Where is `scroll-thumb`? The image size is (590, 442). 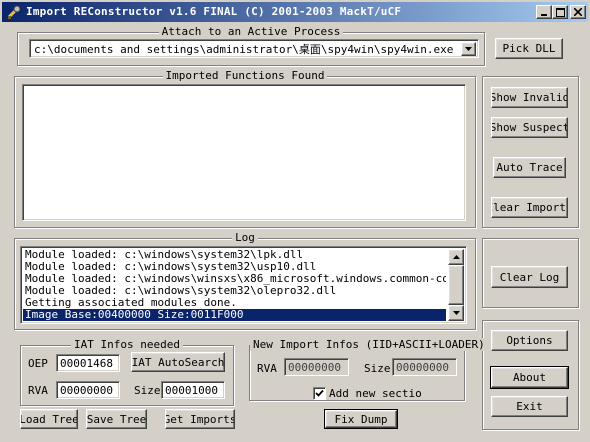
scroll-thumb is located at coordinates (456, 285).